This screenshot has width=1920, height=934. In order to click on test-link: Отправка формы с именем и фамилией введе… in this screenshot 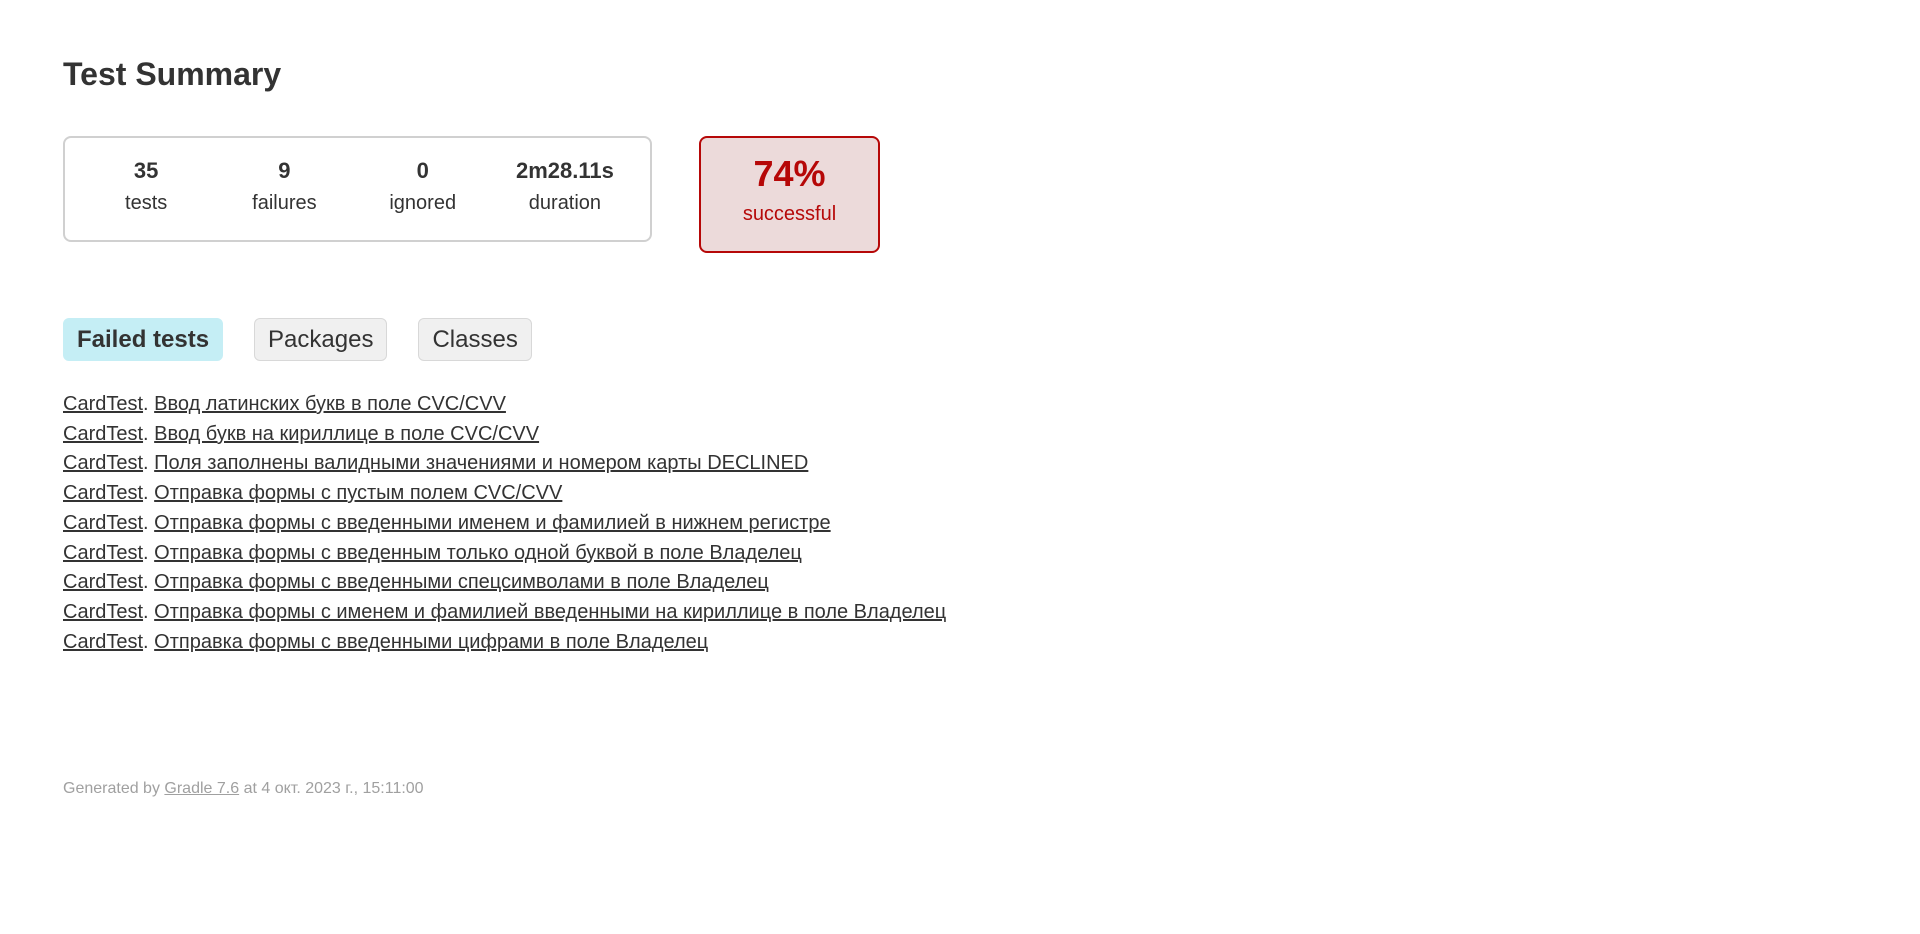, I will do `click(550, 612)`.